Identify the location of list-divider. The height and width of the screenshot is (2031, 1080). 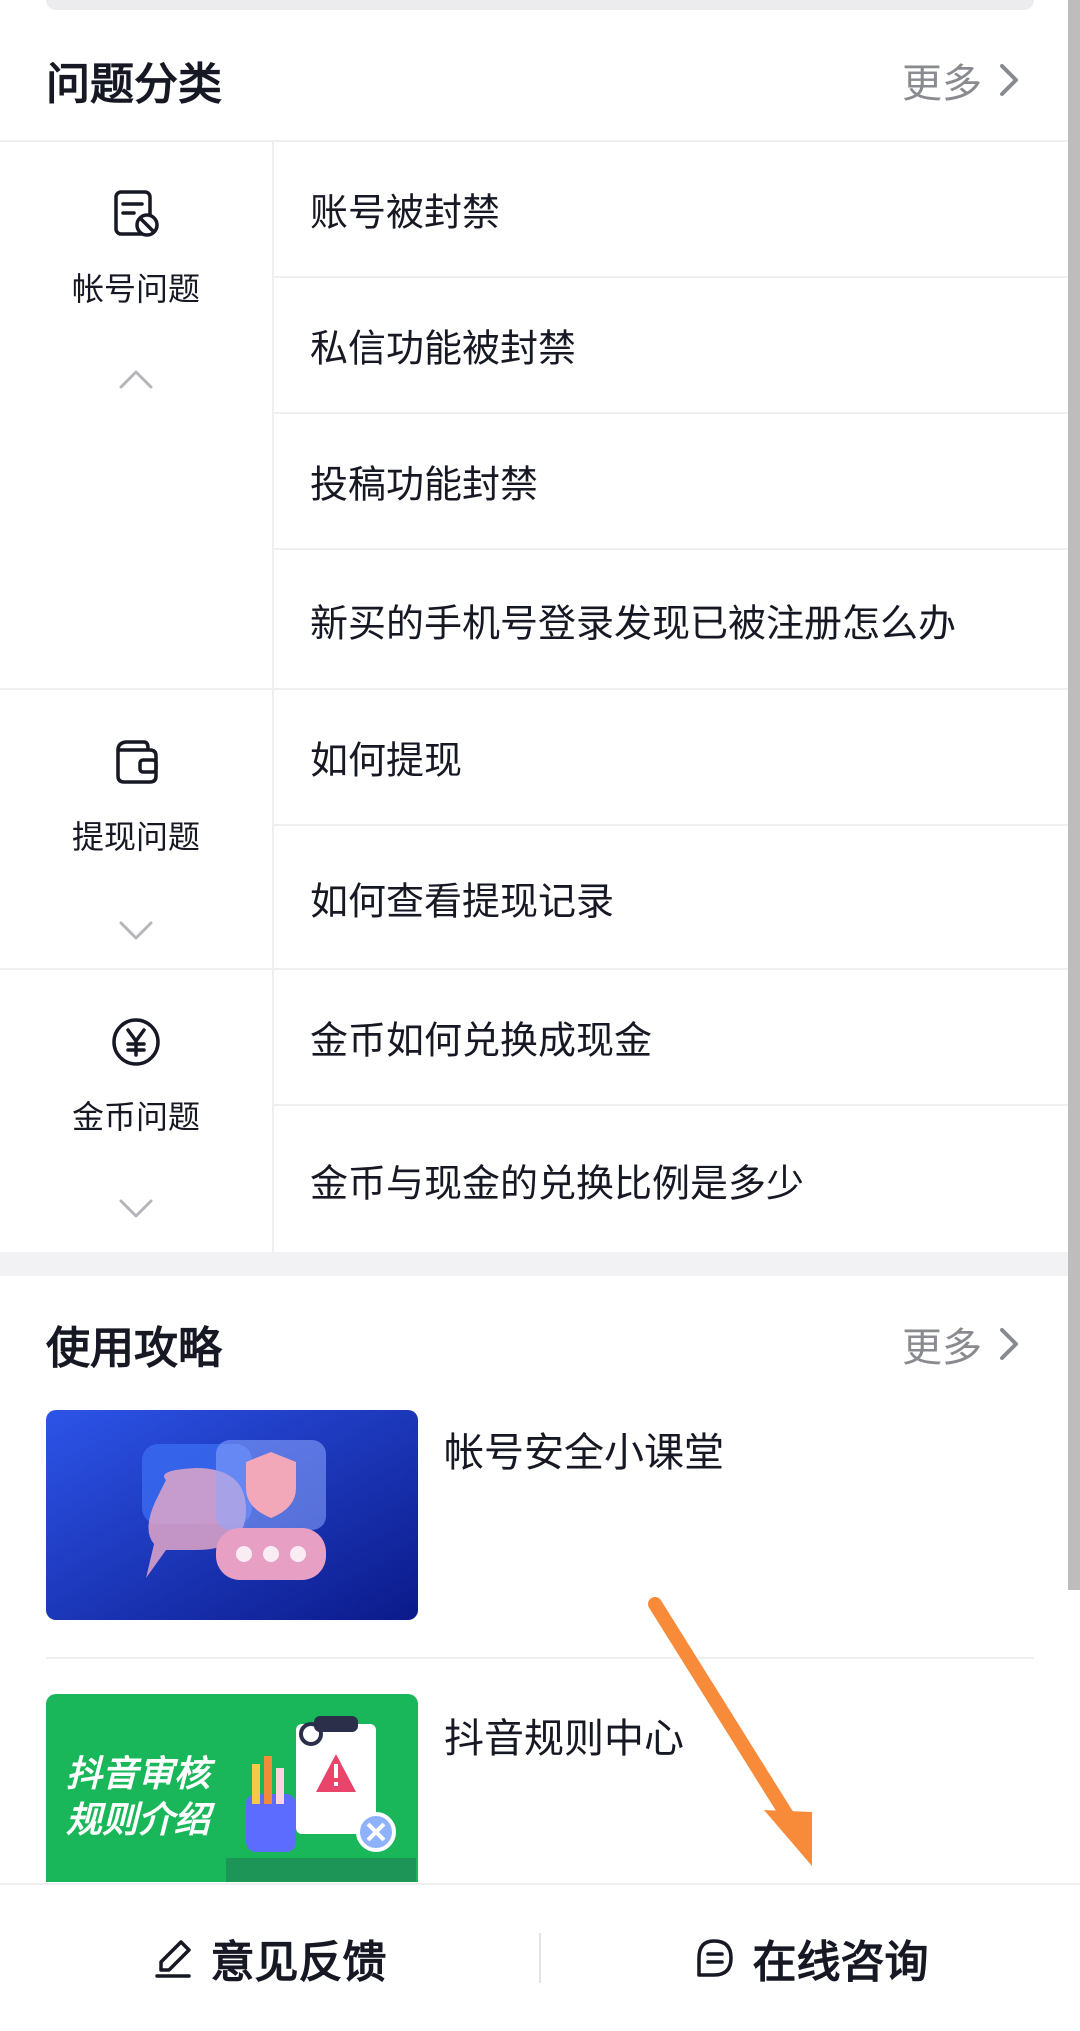
(540, 1658).